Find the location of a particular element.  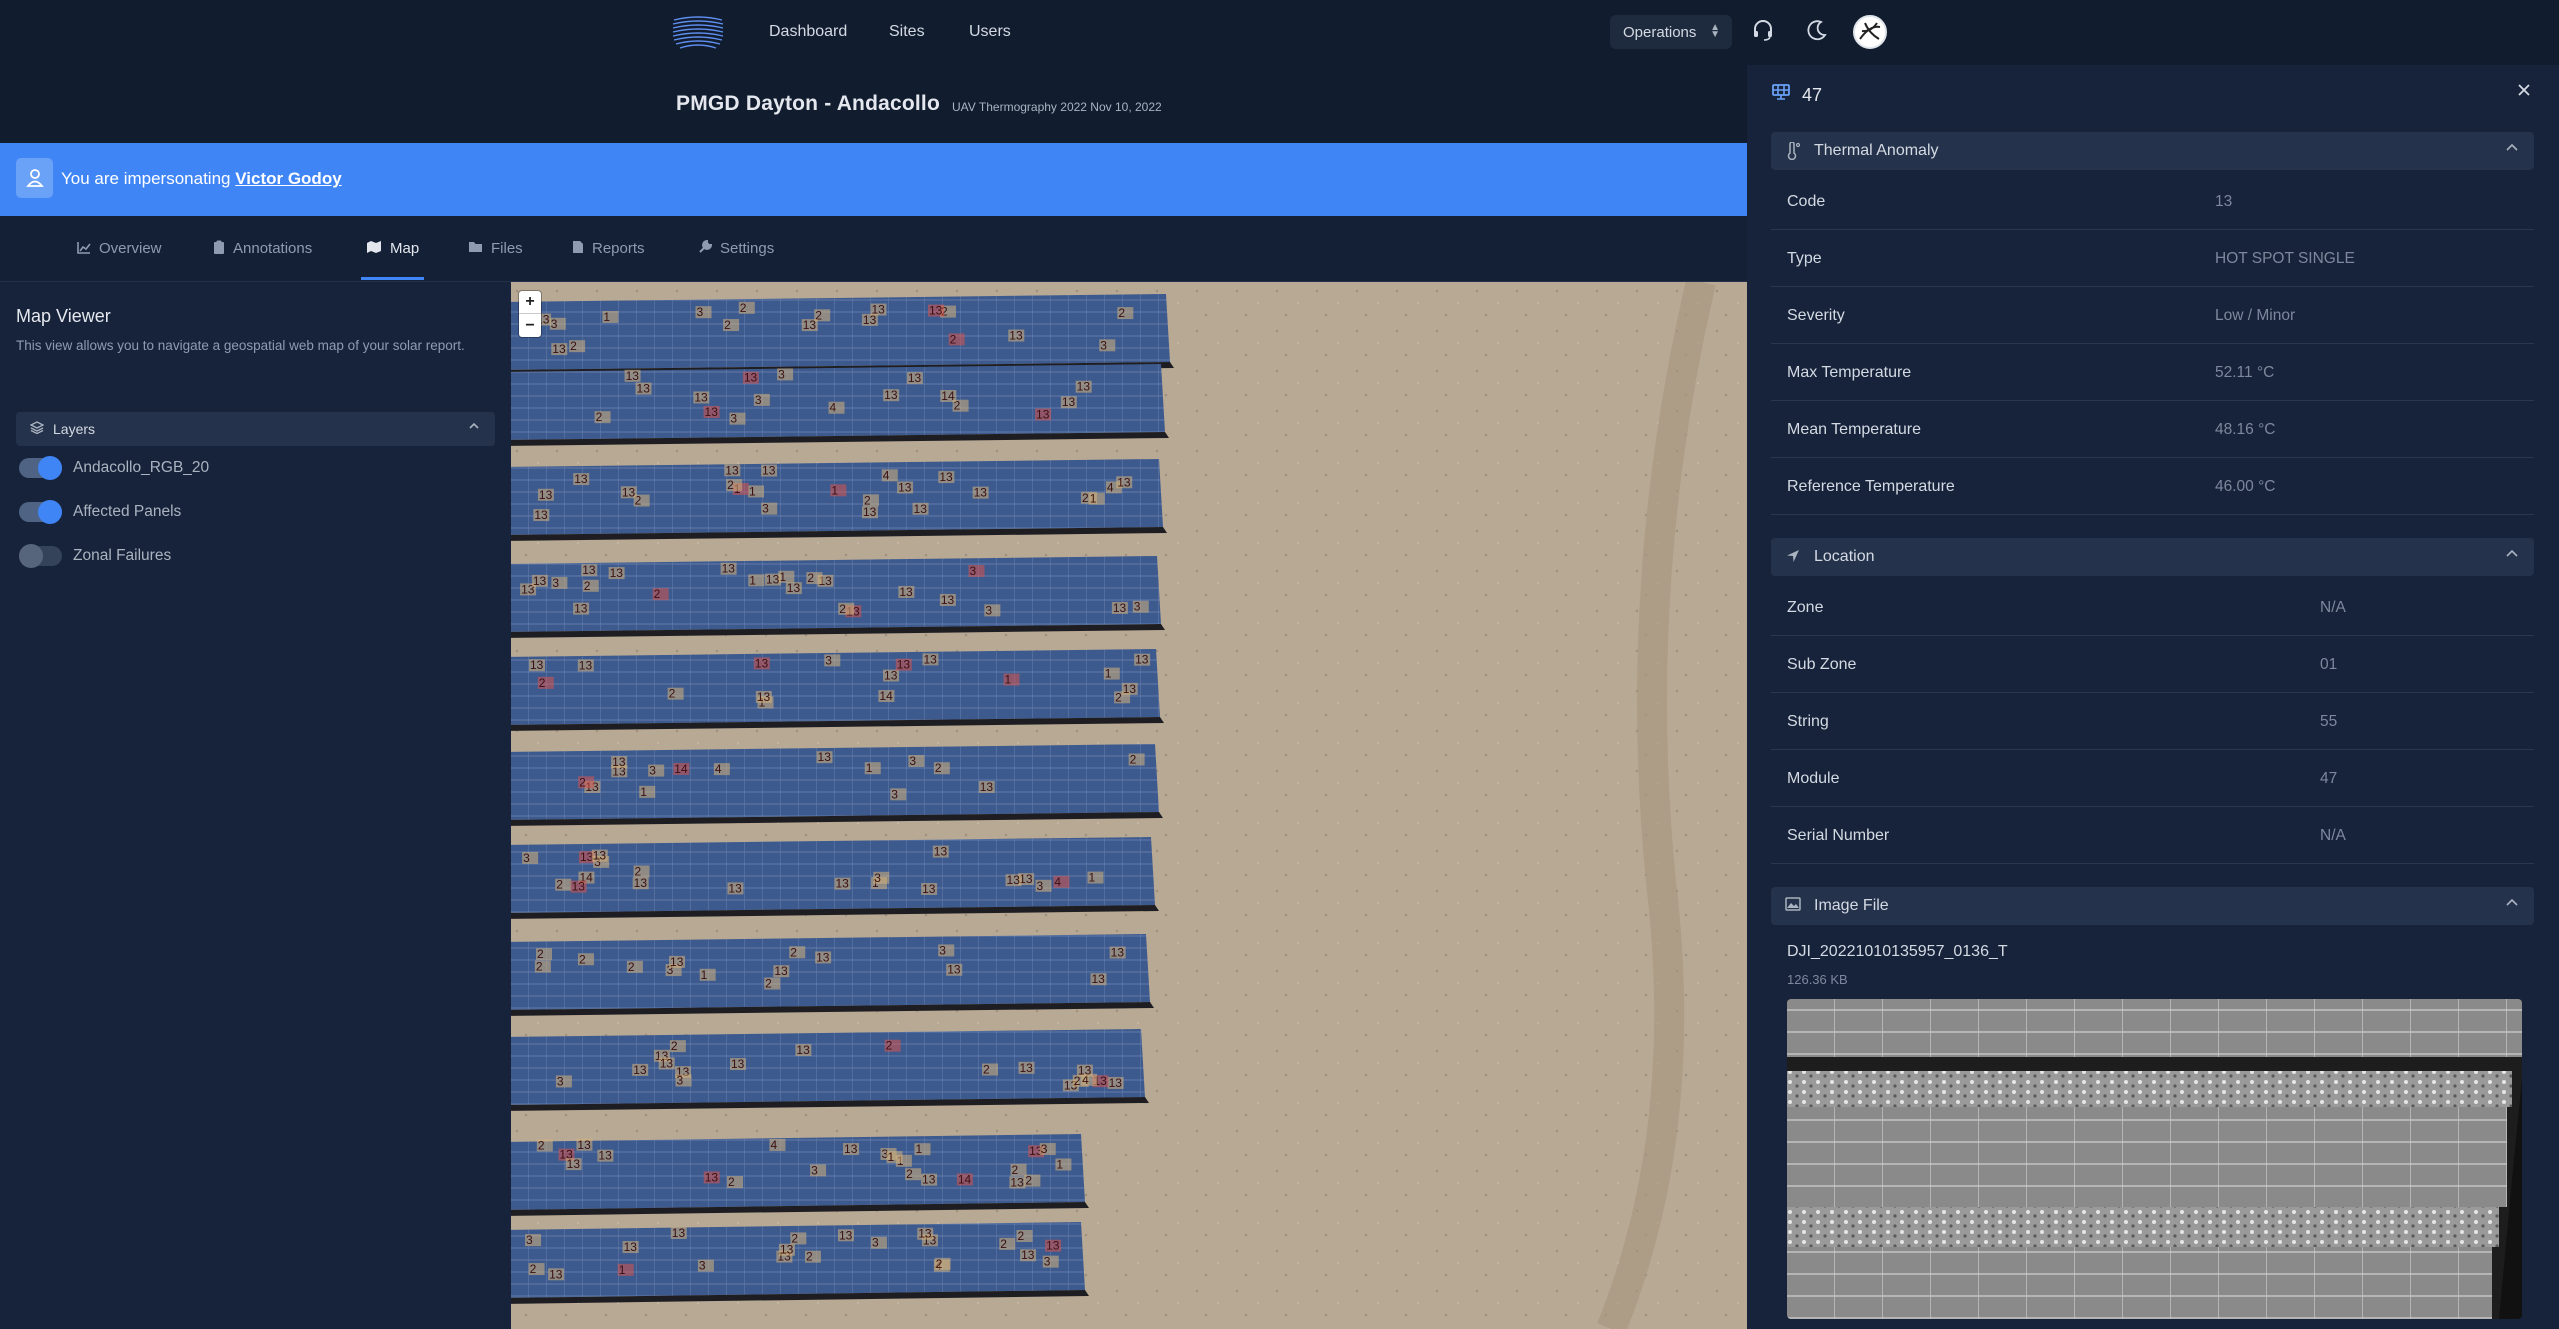

moon-icon is located at coordinates (1819, 32).